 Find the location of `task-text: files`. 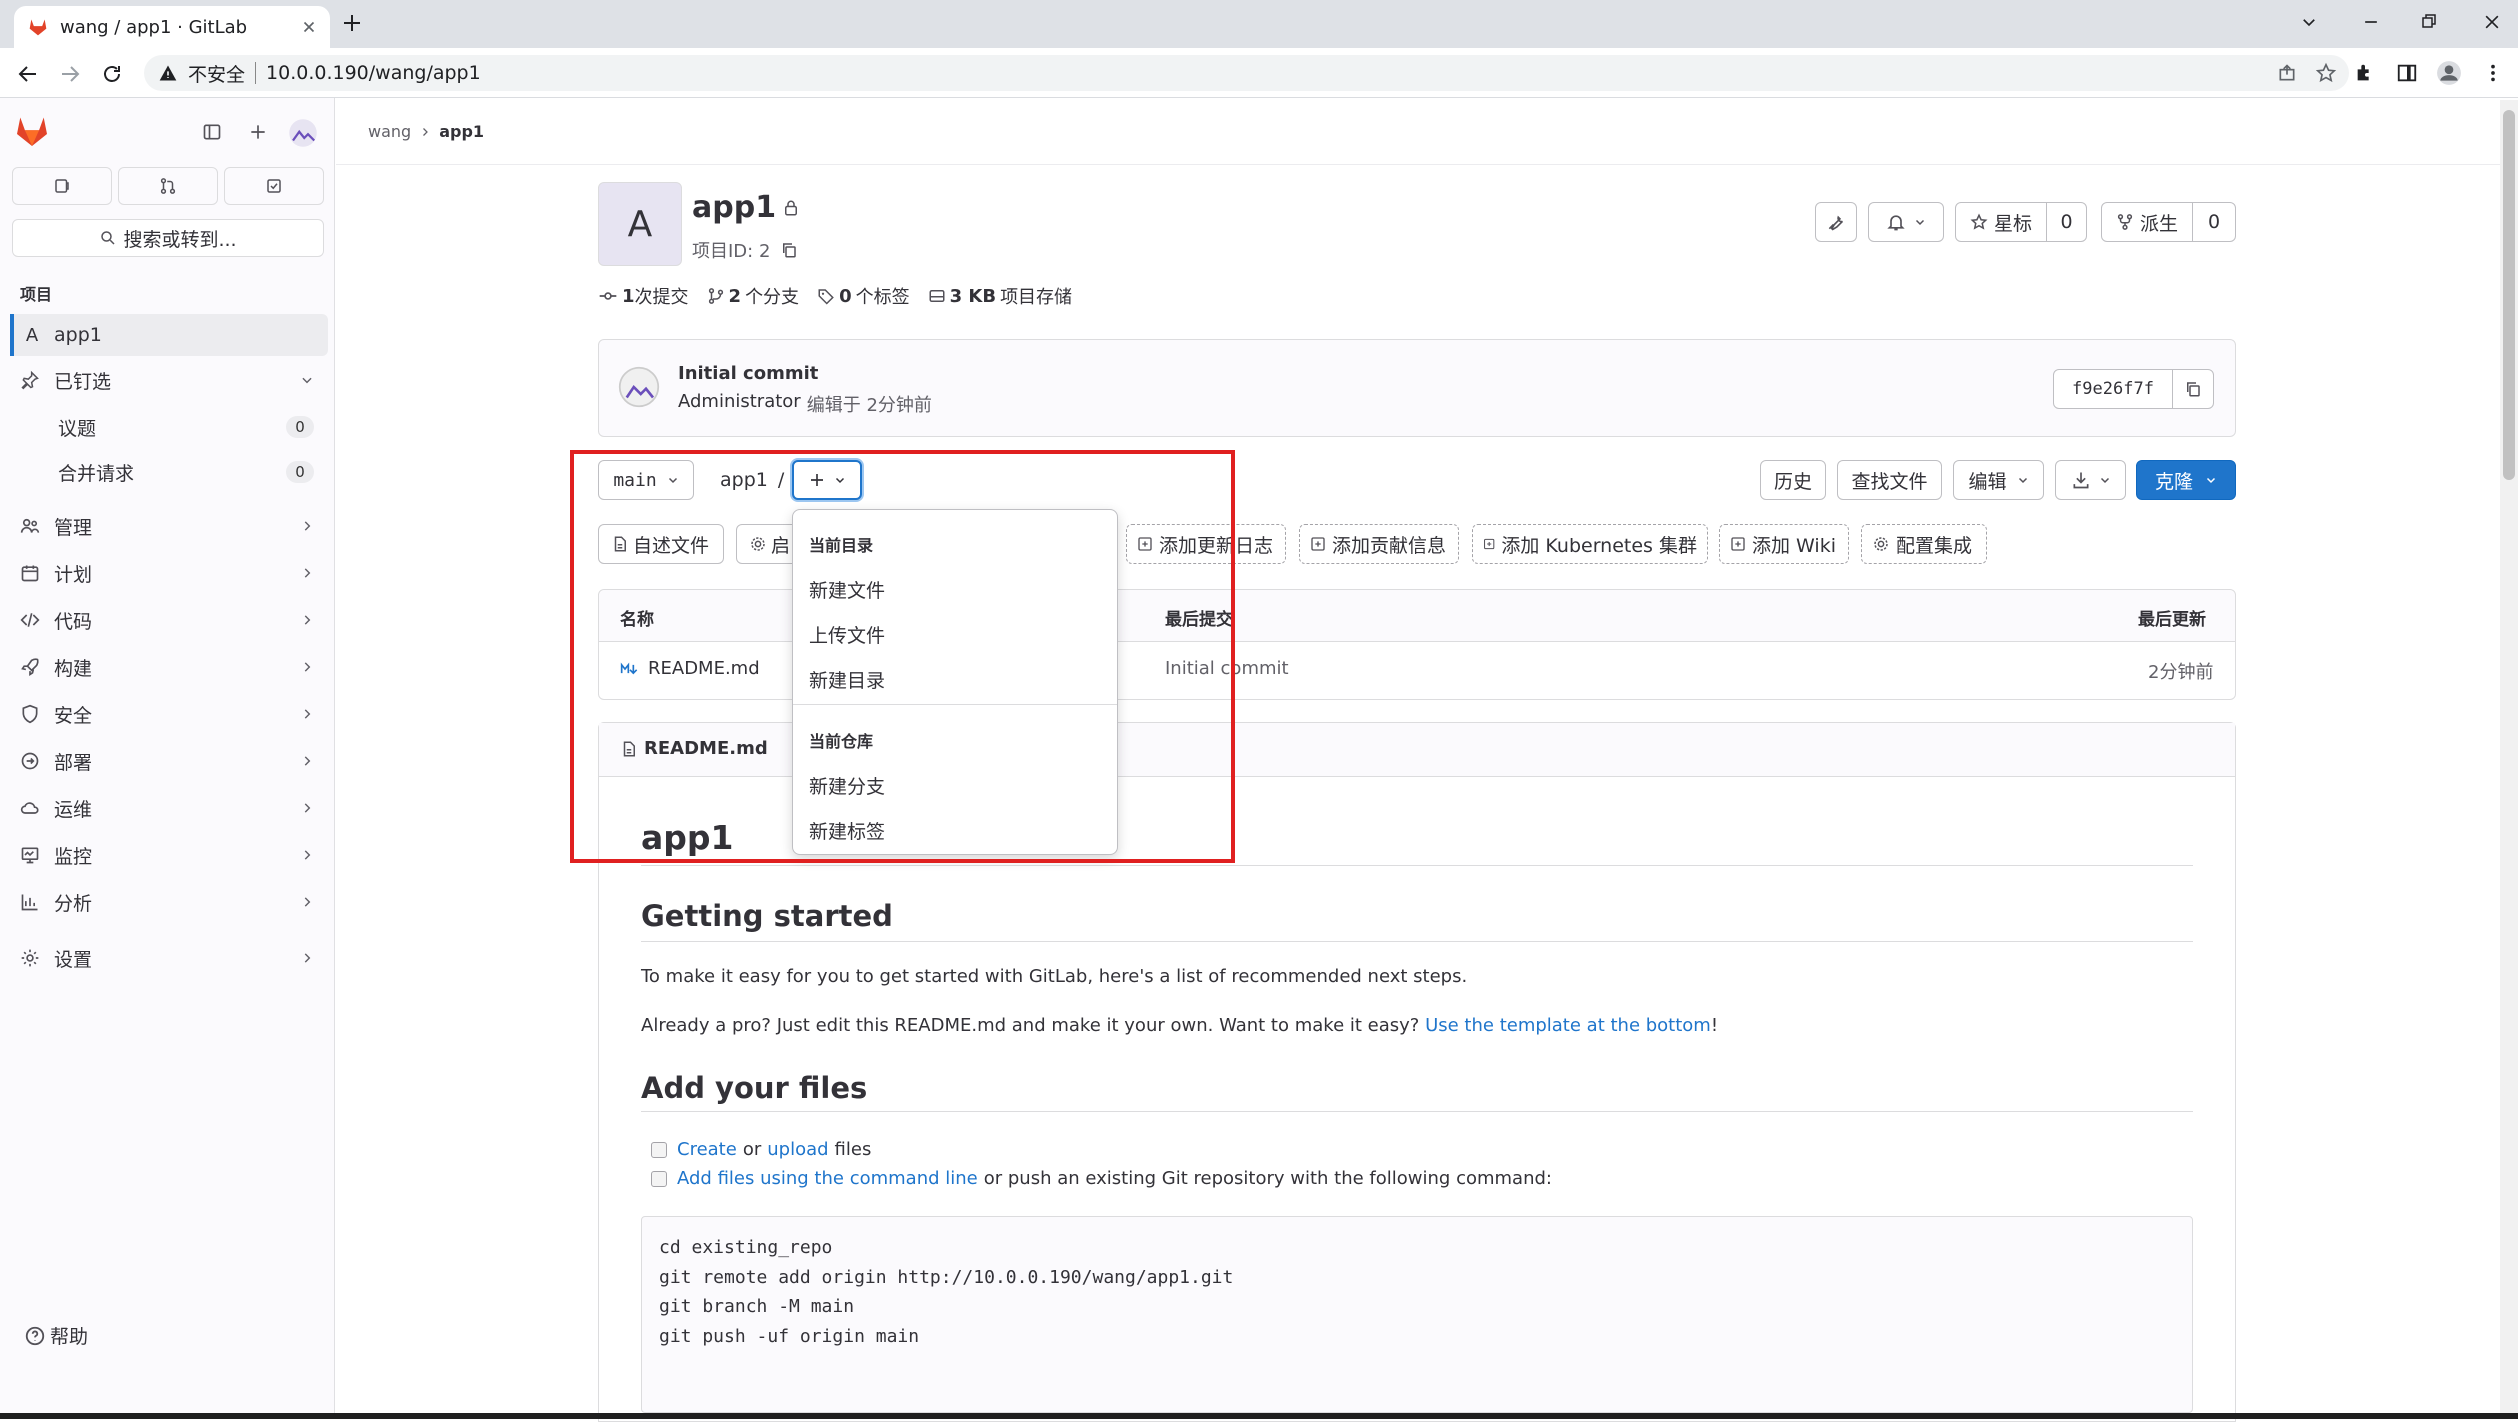

task-text: files is located at coordinates (853, 1149).